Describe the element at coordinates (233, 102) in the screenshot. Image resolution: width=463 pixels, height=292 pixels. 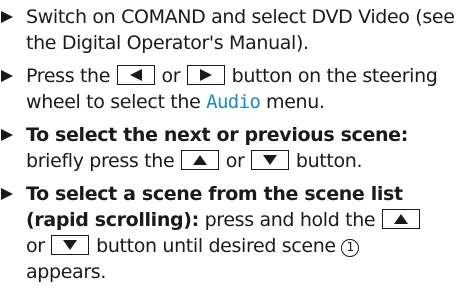
I see `display-menu-name: Audio` at that location.